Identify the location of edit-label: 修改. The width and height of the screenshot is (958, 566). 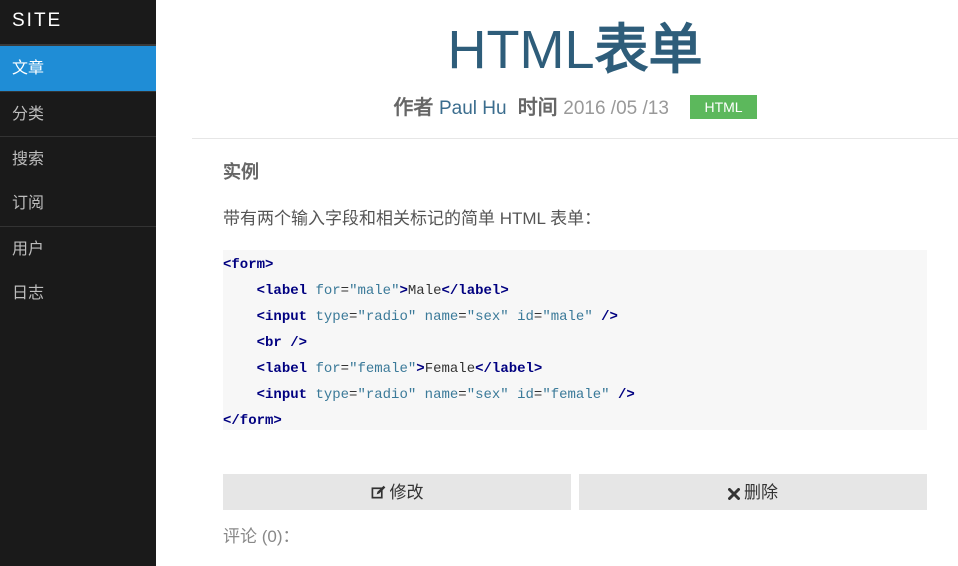
(406, 492).